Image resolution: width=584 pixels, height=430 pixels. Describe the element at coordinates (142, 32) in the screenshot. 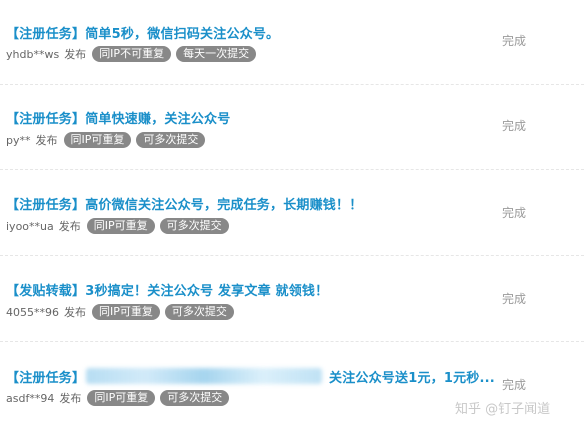

I see `task-title: 【注册任务】简单5秒，微信扫码关注公众号。` at that location.